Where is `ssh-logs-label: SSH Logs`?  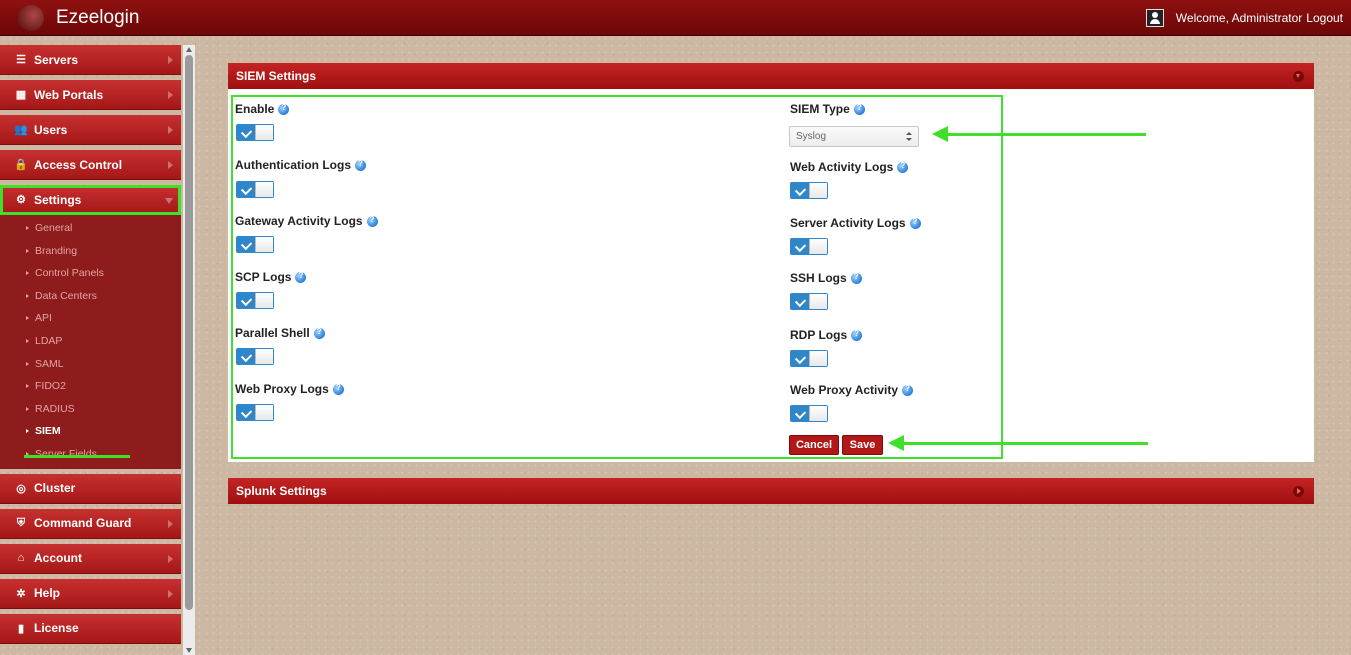 ssh-logs-label: SSH Logs is located at coordinates (826, 278).